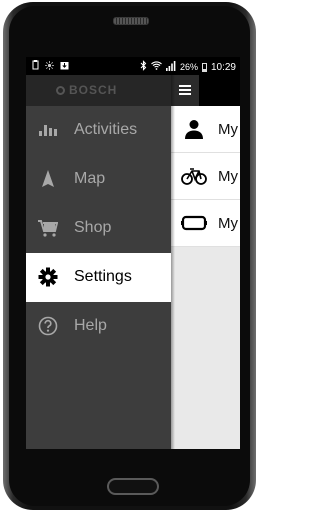  I want to click on status-right-icons: 26% 10:29, so click(188, 67).